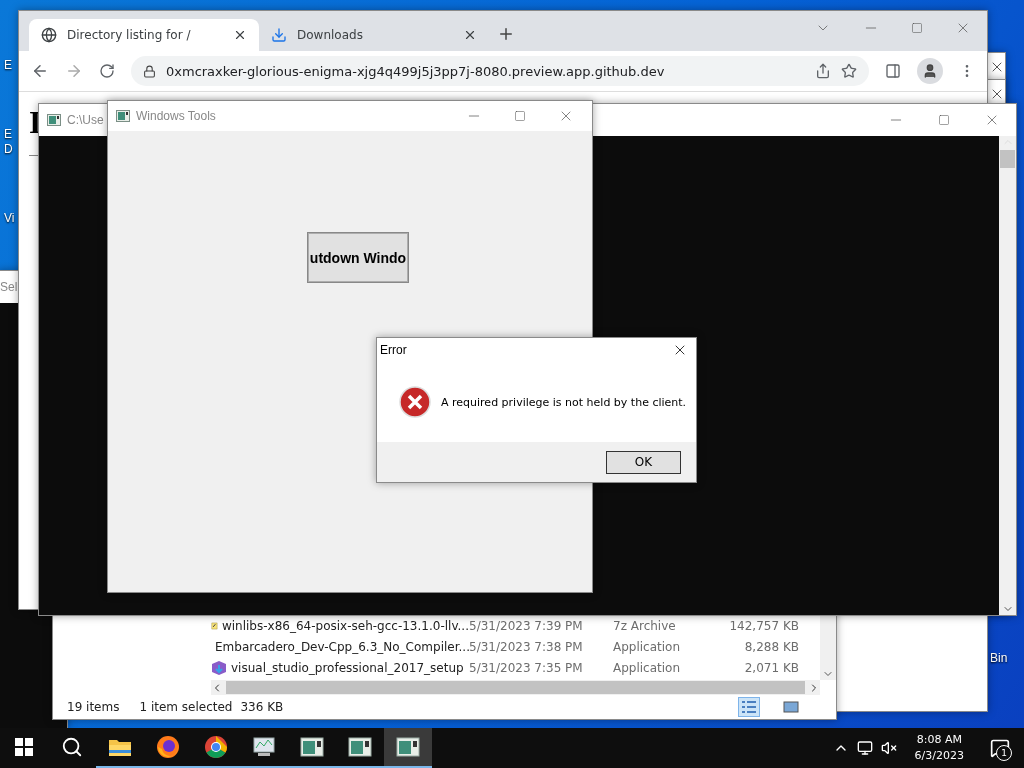 This screenshot has width=1024, height=768. I want to click on item-count: 19 items, so click(93, 707).